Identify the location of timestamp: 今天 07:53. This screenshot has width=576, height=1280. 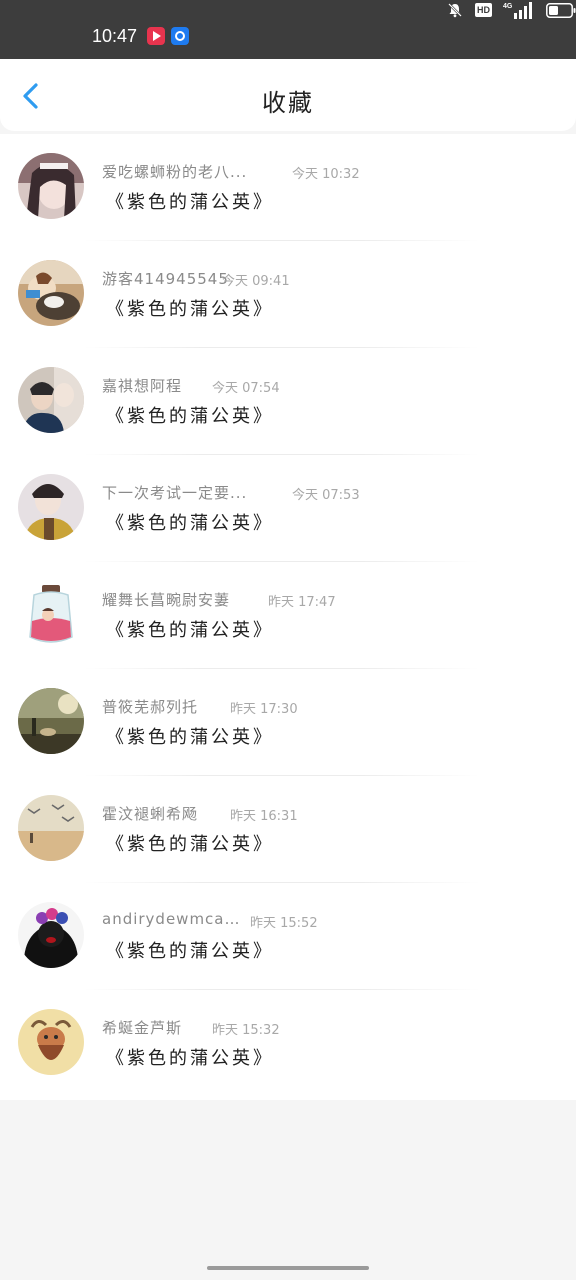
(326, 495).